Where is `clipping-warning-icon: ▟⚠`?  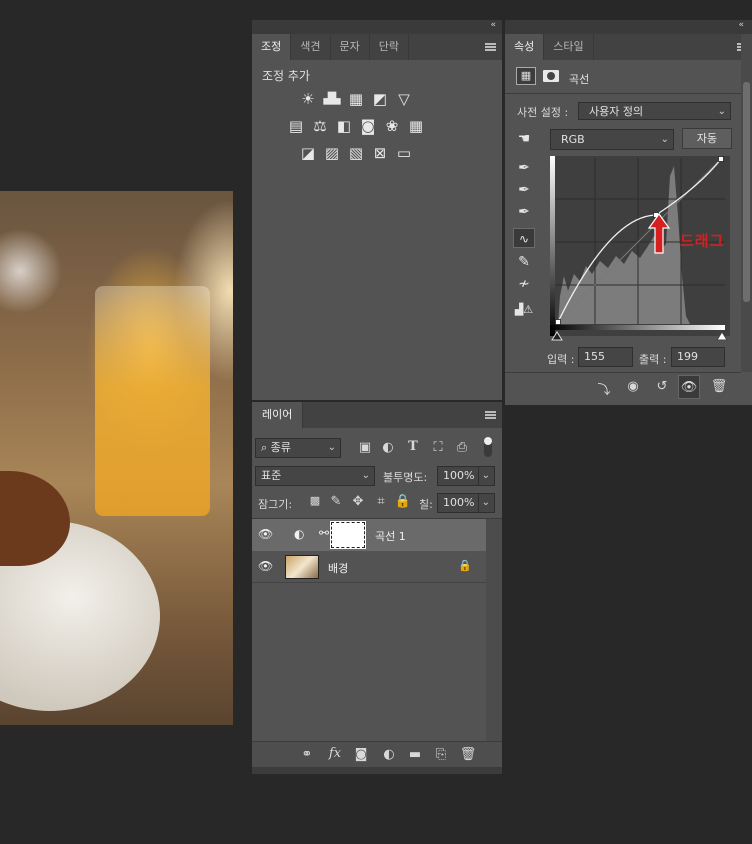
clipping-warning-icon: ▟⚠ is located at coordinates (524, 310).